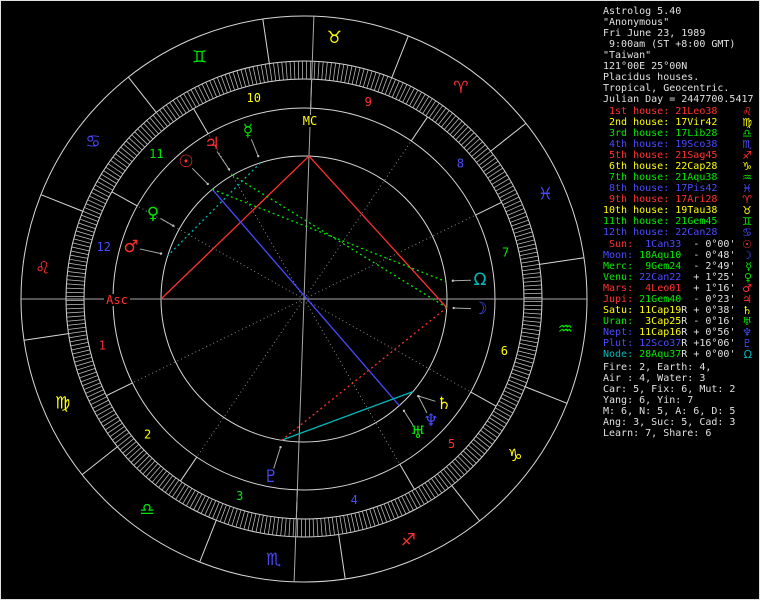 The height and width of the screenshot is (600, 760). I want to click on asc-label: Asc, so click(117, 300).